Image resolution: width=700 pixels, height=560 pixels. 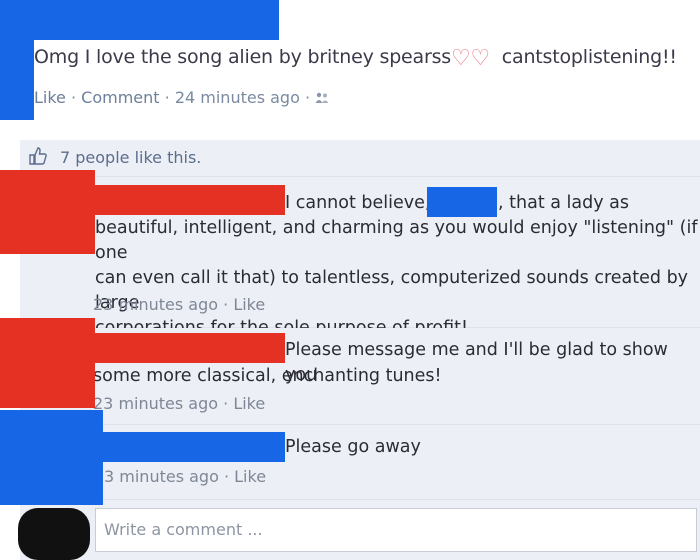 What do you see at coordinates (358, 203) in the screenshot?
I see `comment-text: I cannot believe,` at bounding box center [358, 203].